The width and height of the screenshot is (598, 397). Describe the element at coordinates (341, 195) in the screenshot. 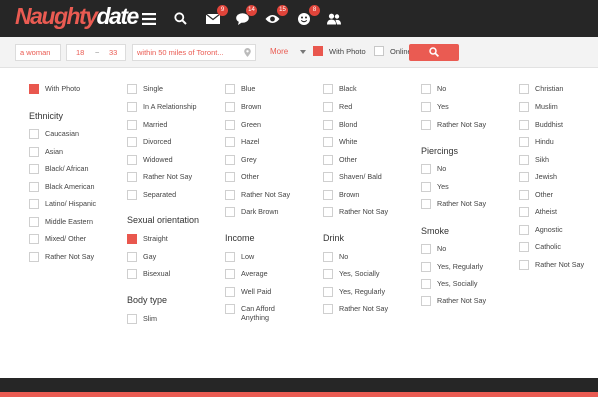

I see `filter-hair-option: Brown` at that location.